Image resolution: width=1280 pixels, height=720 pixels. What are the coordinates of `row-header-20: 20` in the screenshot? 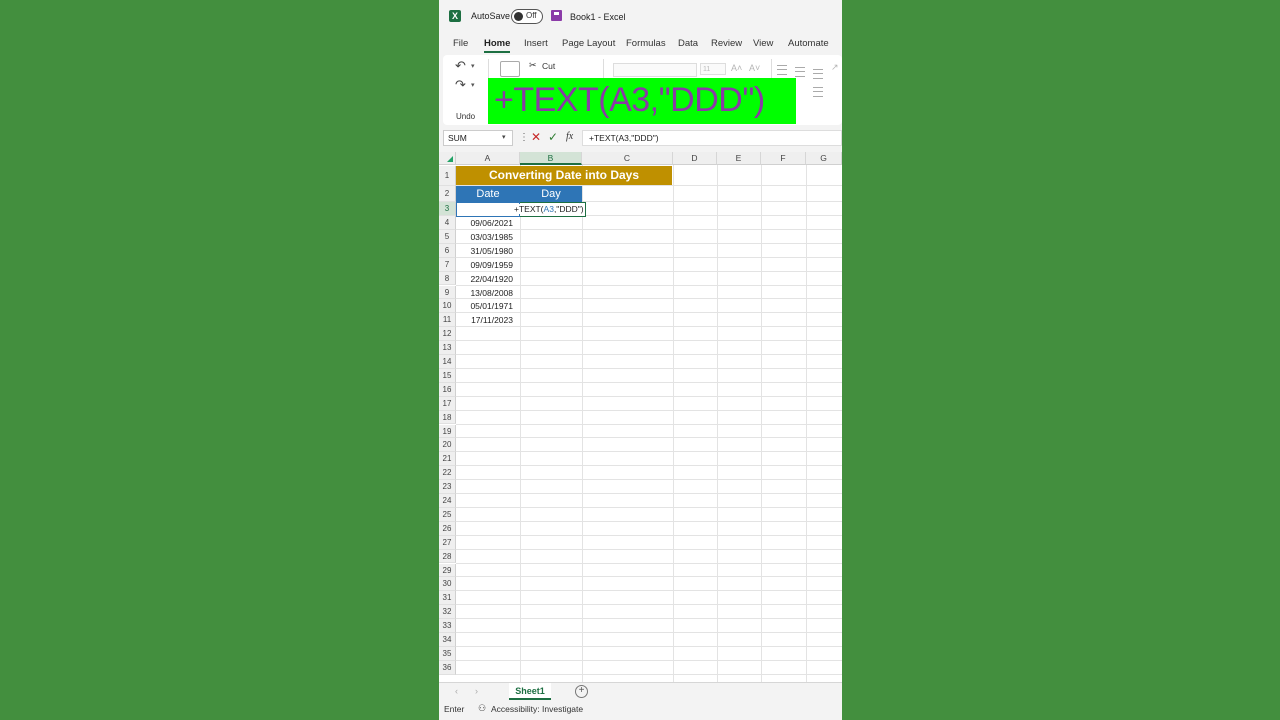 It's located at (447, 445).